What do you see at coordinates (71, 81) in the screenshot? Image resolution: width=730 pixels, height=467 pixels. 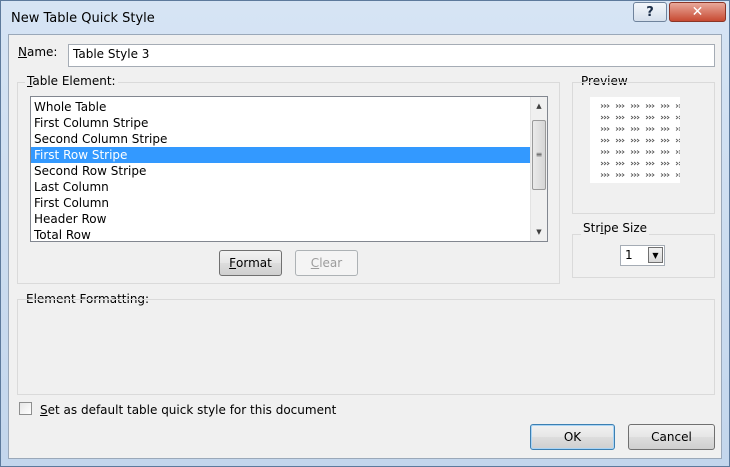 I see `table-element-label: Table Element:` at bounding box center [71, 81].